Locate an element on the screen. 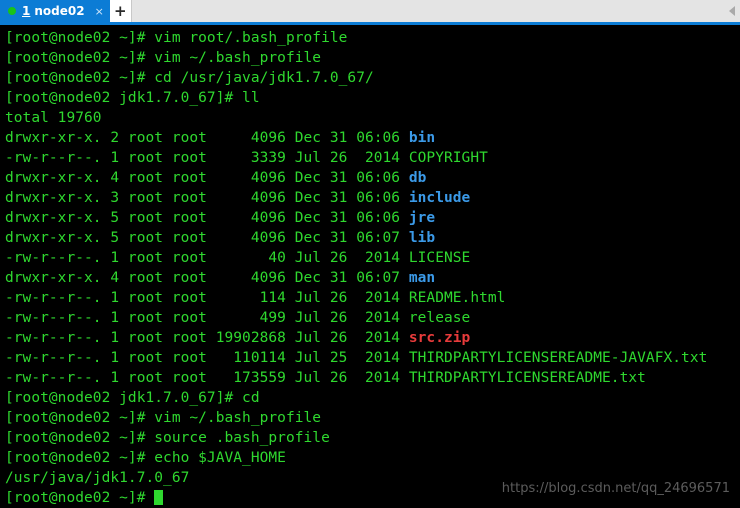  terminal-line: total 19760 is located at coordinates (356, 118).